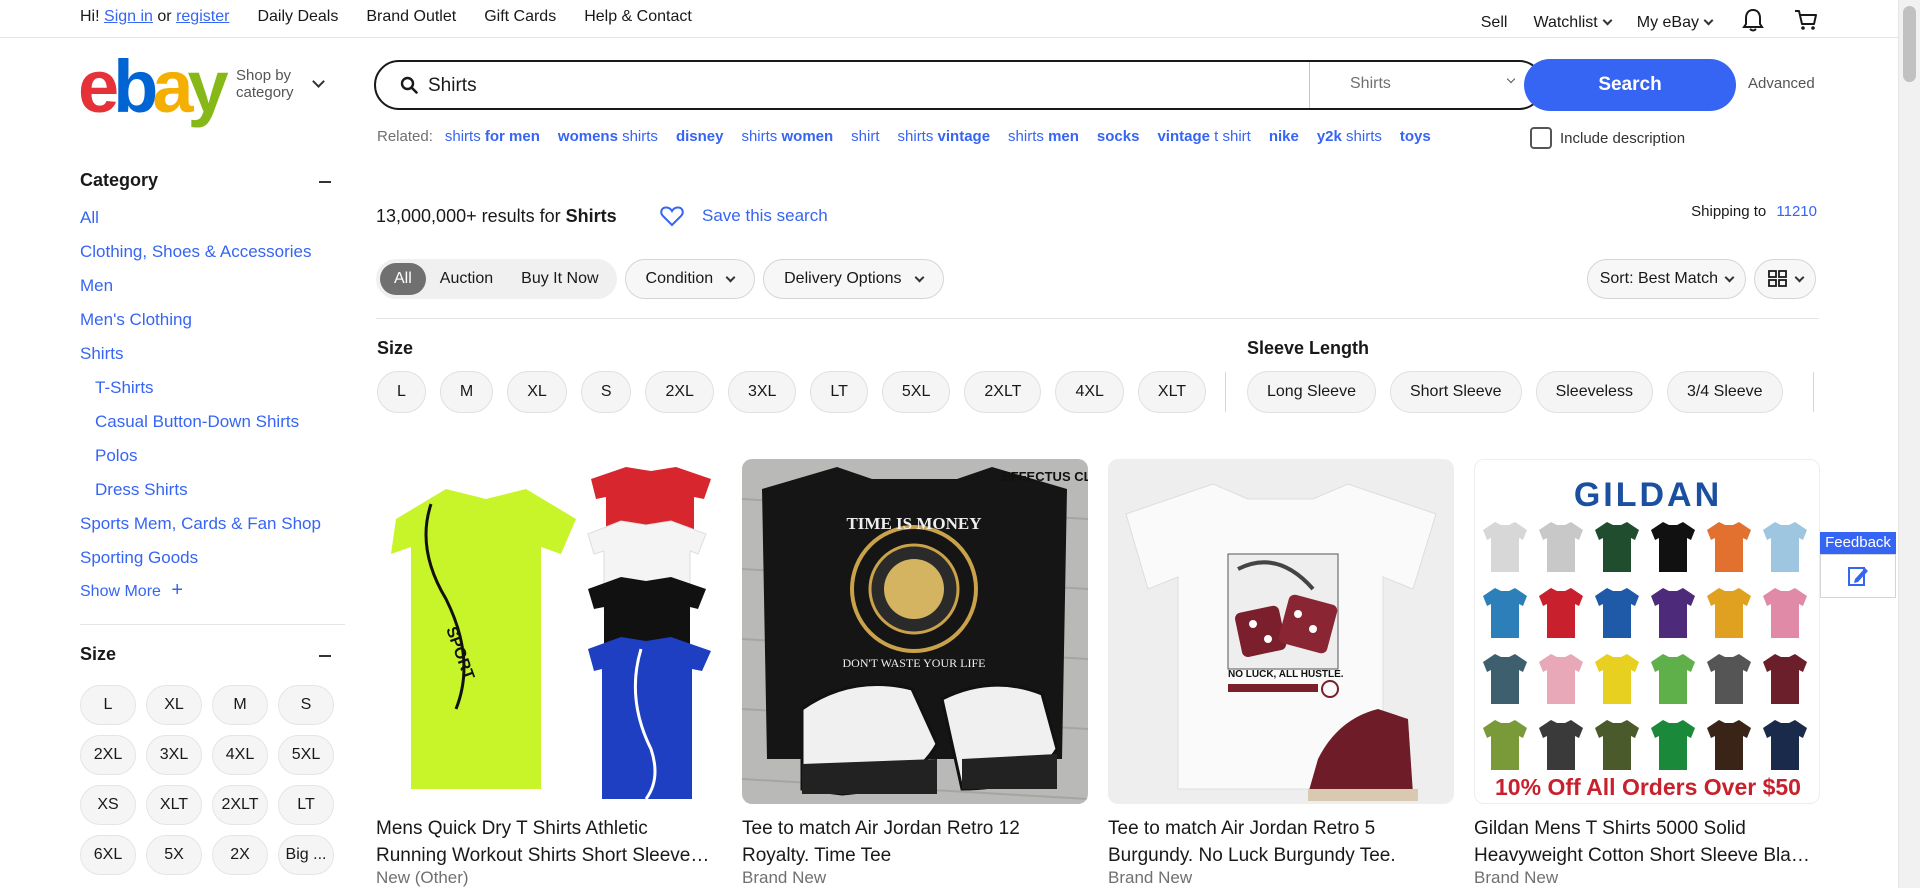  I want to click on size-aspect-chip: L, so click(401, 392).